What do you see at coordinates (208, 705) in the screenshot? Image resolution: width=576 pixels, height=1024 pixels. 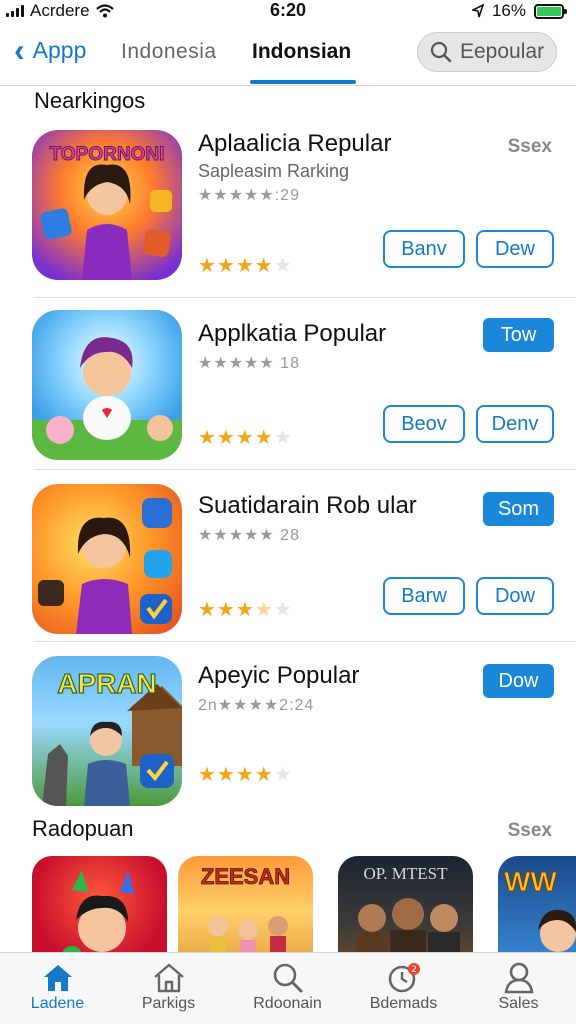 I see `rating-prefix: 2n` at bounding box center [208, 705].